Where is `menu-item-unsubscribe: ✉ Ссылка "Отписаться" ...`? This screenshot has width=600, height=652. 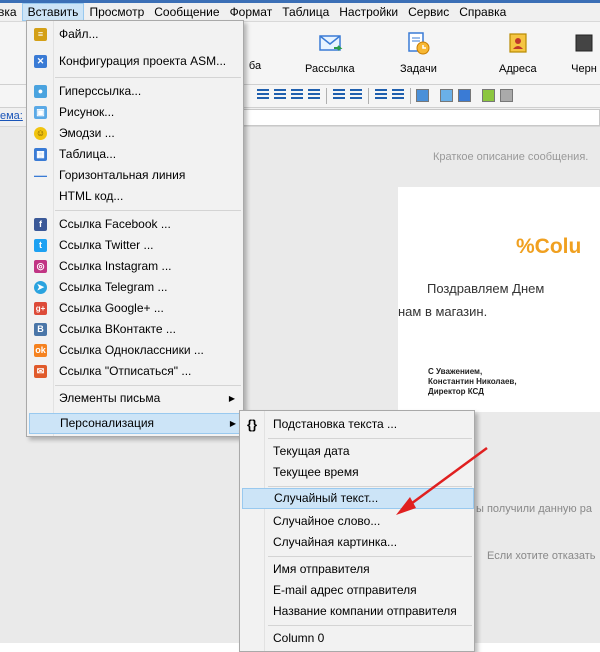 menu-item-unsubscribe: ✉ Ссылка "Отписаться" ... is located at coordinates (135, 371).